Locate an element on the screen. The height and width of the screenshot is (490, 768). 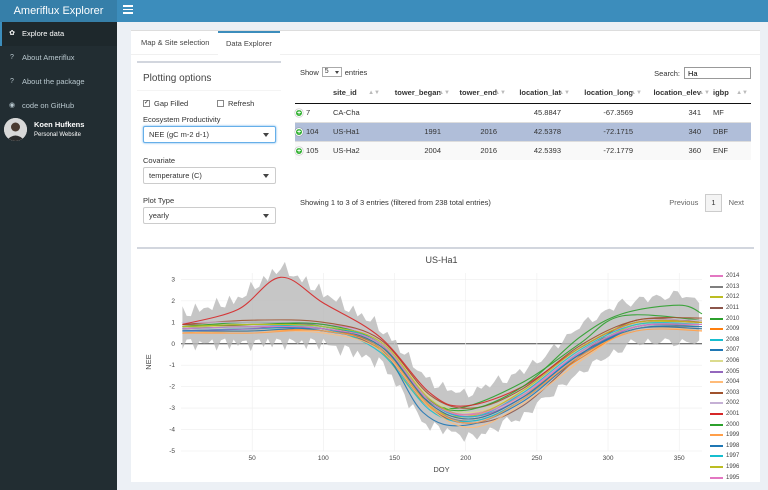
legend-item-1999: 1999 is located at coordinates (731, 435).